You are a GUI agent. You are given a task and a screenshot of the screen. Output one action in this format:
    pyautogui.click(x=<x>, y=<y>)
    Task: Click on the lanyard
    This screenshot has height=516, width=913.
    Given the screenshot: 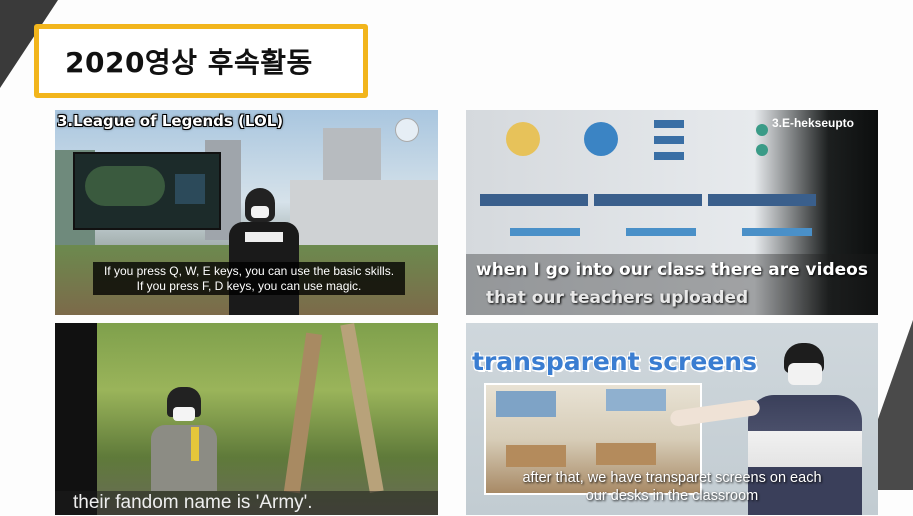 What is the action you would take?
    pyautogui.click(x=195, y=444)
    